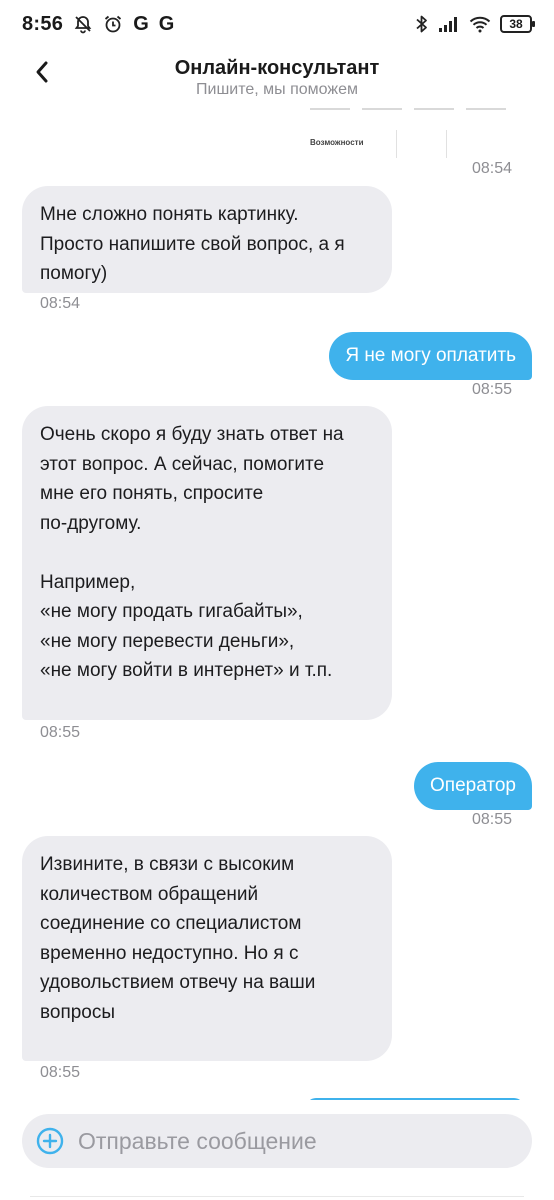 The height and width of the screenshot is (1200, 554). I want to click on message-composer, so click(277, 1141).